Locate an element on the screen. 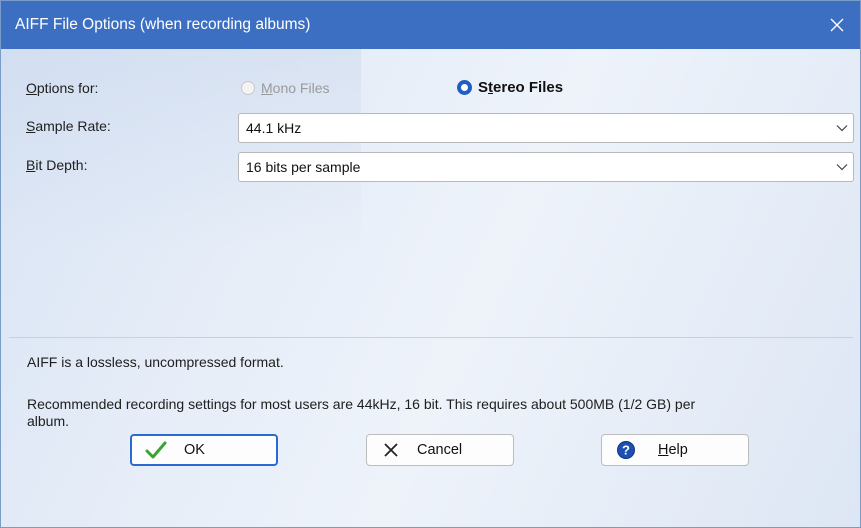 Image resolution: width=861 pixels, height=528 pixels. radio-unselected-icon is located at coordinates (248, 88).